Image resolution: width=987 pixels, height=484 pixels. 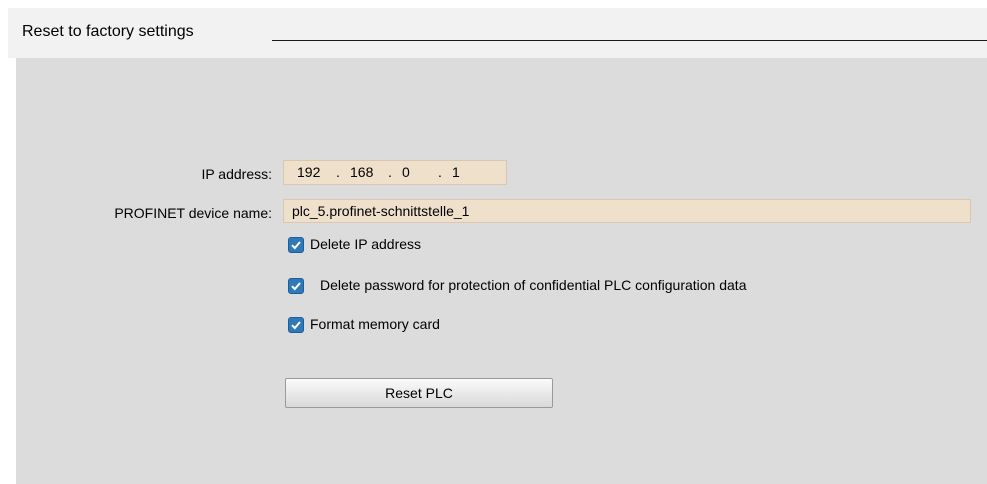 What do you see at coordinates (627, 211) in the screenshot?
I see `device-name-field: plc_5.profinet-schnittstelle_1` at bounding box center [627, 211].